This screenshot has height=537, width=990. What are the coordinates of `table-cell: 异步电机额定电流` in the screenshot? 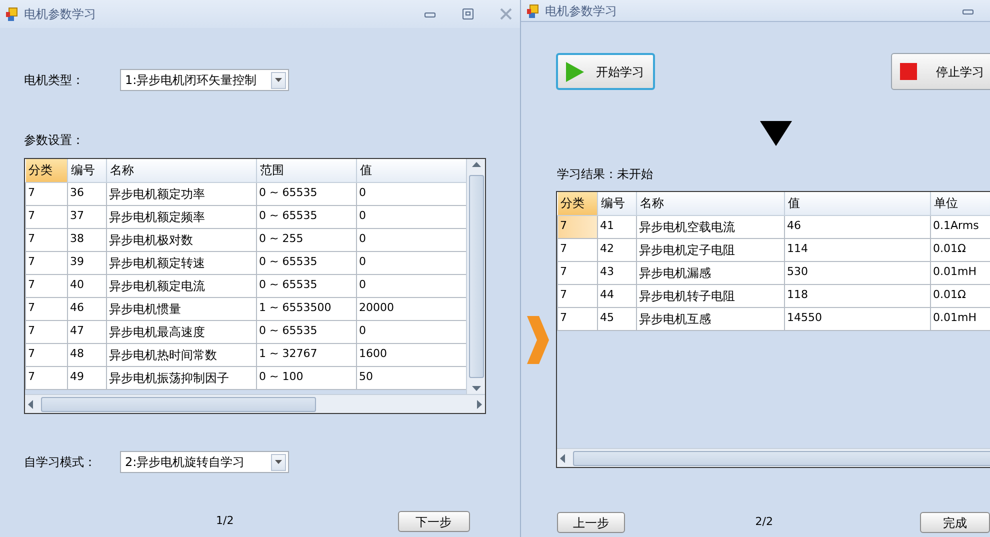 It's located at (181, 285).